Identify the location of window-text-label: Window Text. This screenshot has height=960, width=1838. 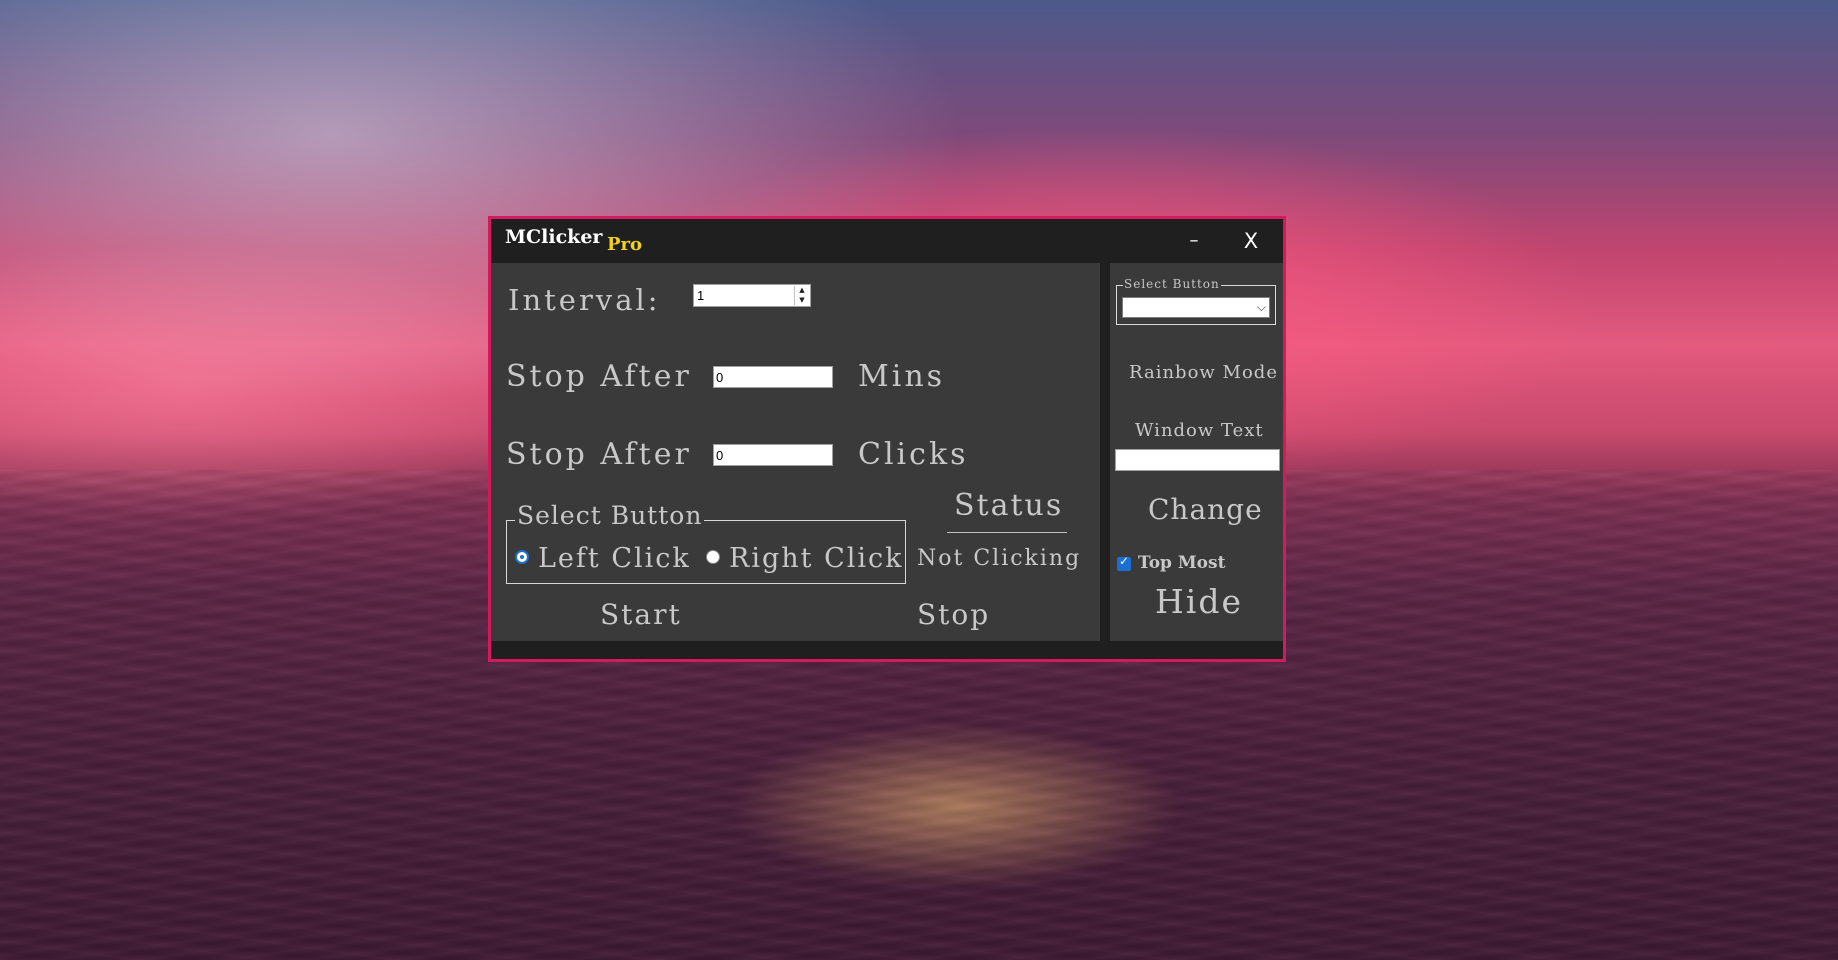
(1199, 430).